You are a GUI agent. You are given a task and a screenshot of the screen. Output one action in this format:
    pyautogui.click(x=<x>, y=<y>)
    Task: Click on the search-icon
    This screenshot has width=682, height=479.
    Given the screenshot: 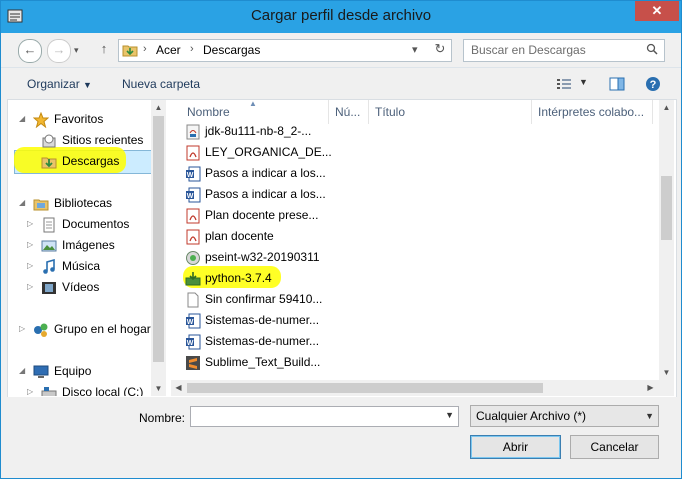 What is the action you would take?
    pyautogui.click(x=652, y=49)
    